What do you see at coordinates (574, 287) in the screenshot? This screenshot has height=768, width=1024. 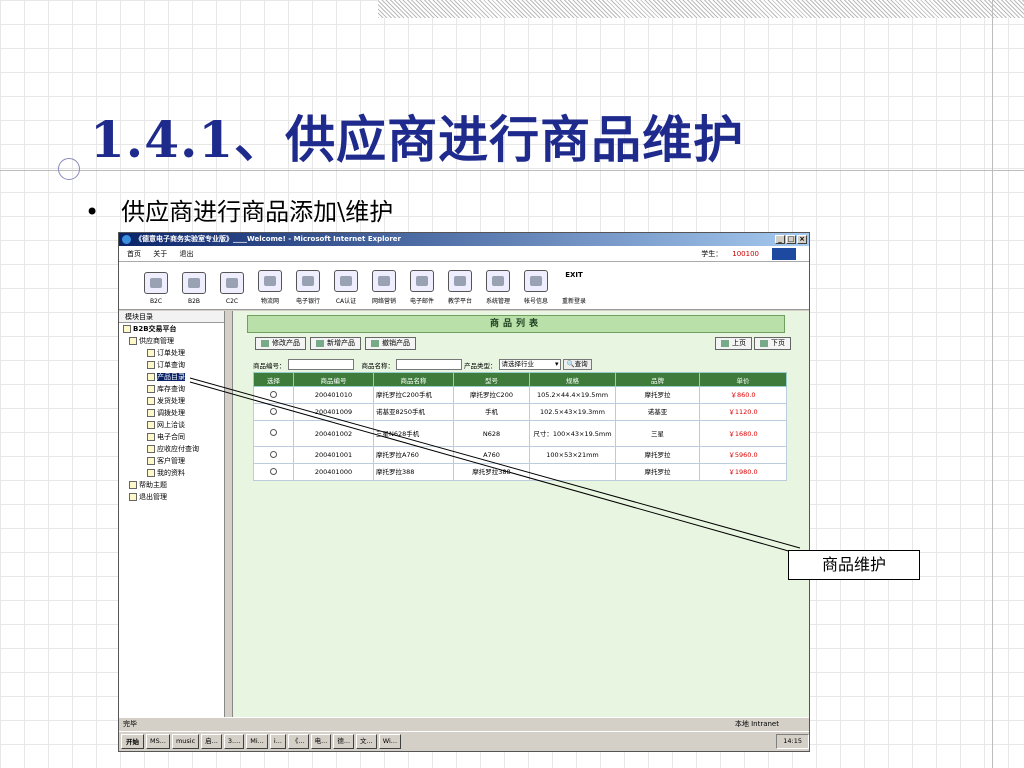 I see `tool-relogin: EXIT 重新登录` at bounding box center [574, 287].